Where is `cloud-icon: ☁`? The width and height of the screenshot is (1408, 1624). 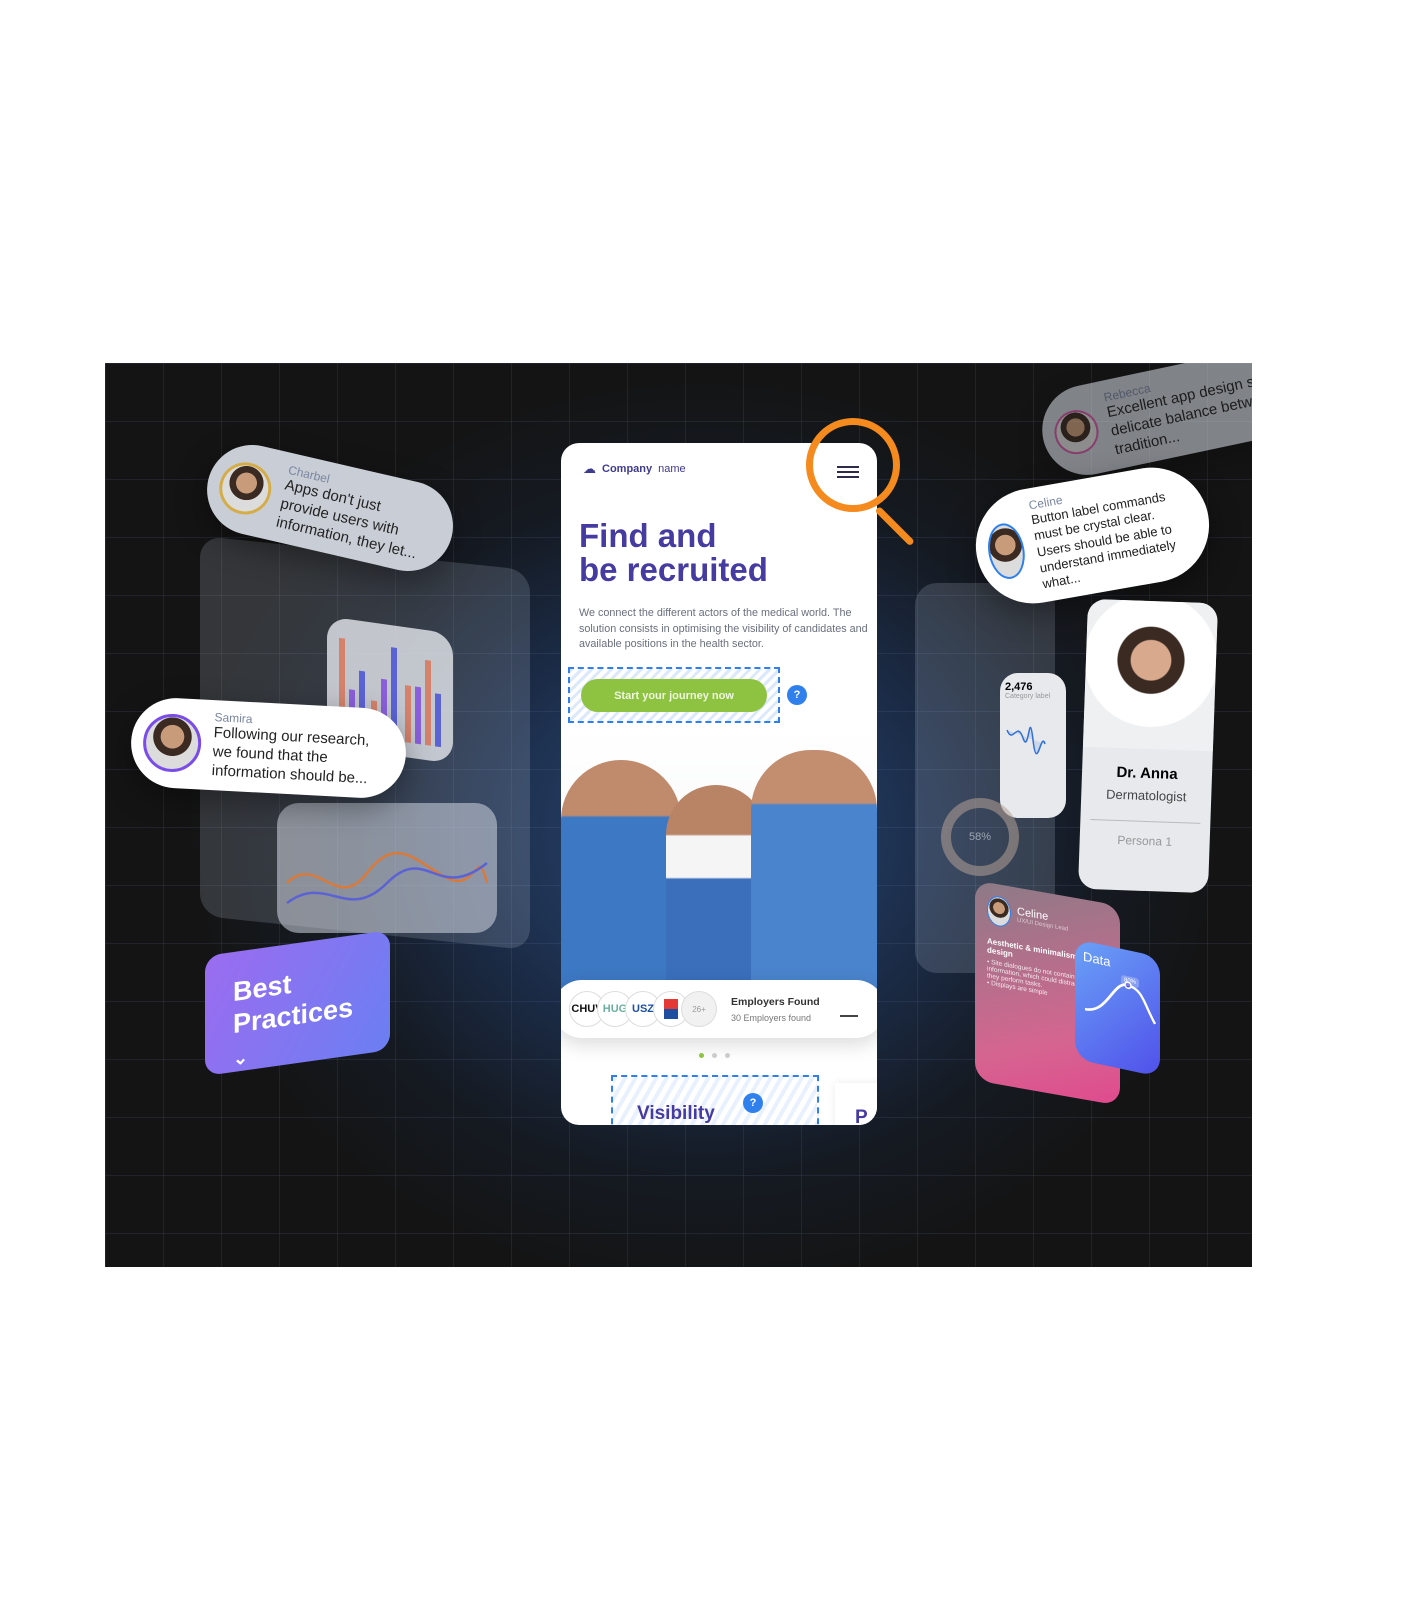 cloud-icon: ☁ is located at coordinates (589, 468).